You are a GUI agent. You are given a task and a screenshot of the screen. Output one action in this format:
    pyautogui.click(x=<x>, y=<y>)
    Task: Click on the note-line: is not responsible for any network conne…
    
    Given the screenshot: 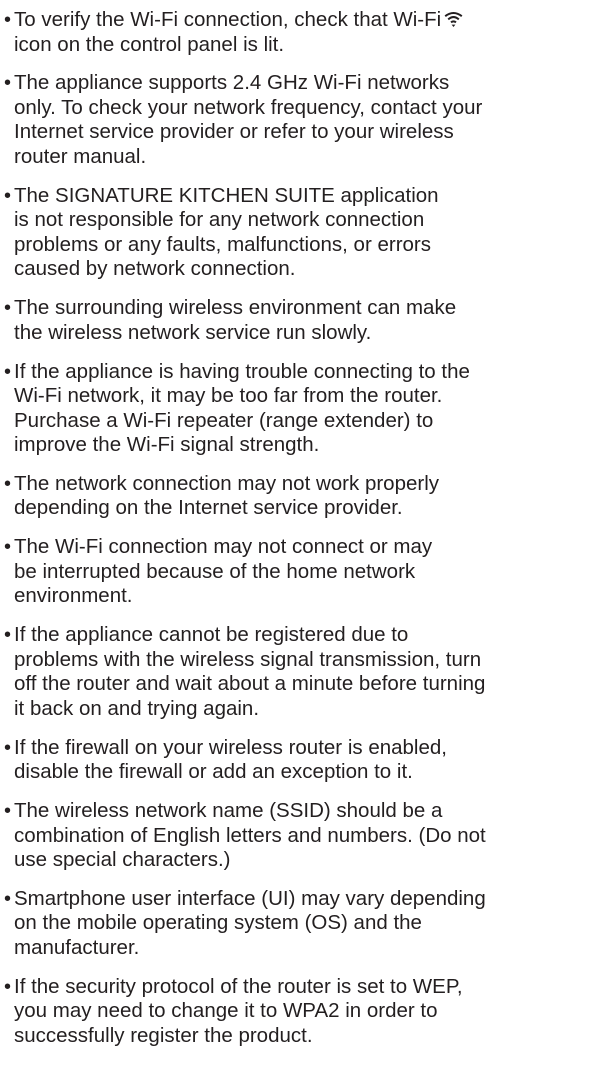 What is the action you would take?
    pyautogui.click(x=219, y=220)
    